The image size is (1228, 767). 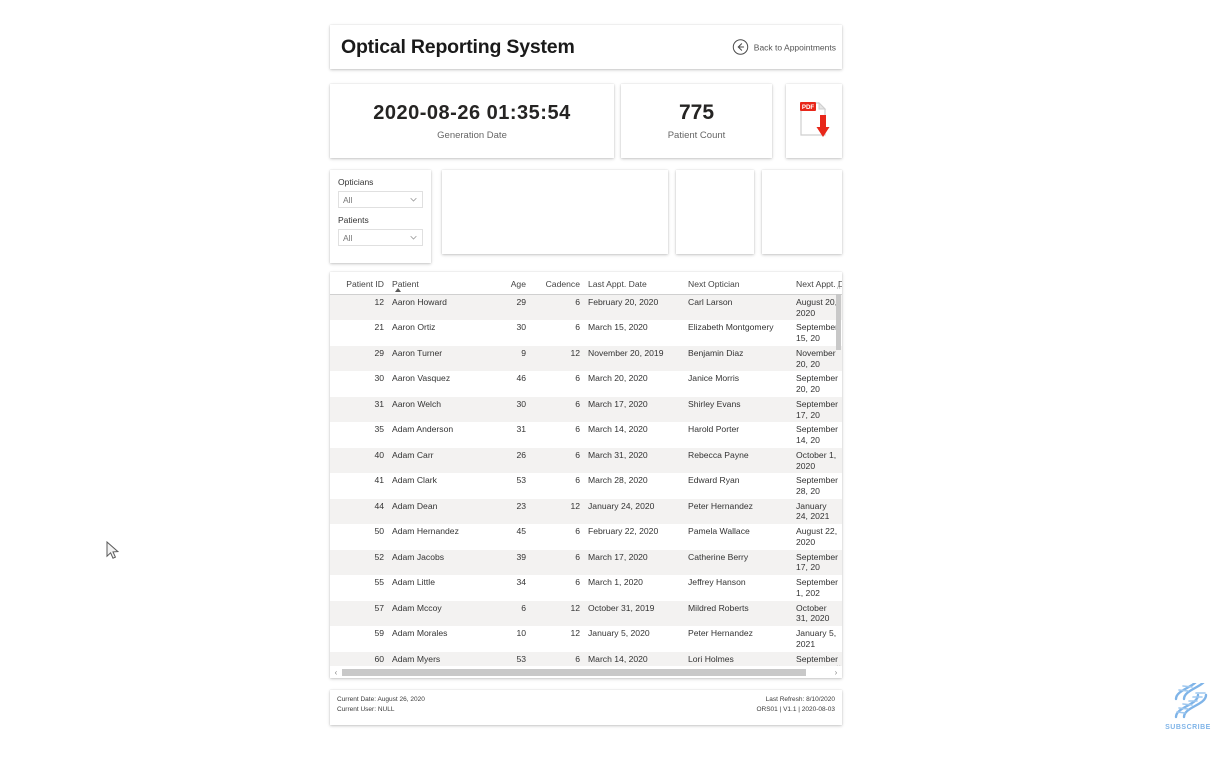 I want to click on table-cell-patient_id: 59, so click(x=379, y=633).